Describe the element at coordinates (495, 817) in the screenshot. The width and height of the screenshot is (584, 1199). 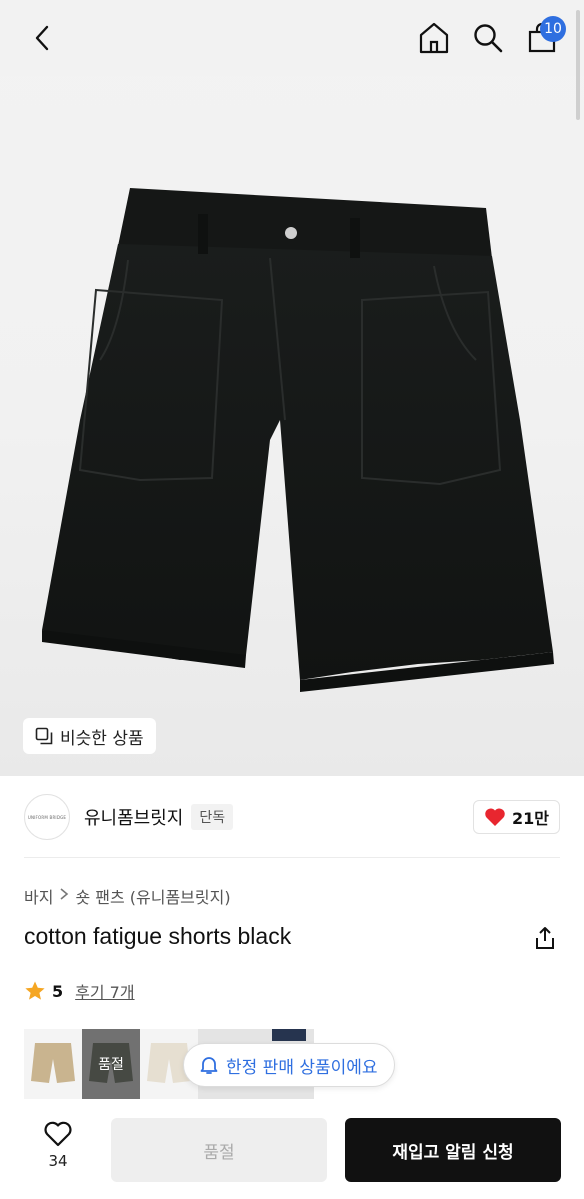
I see `heart-filled-icon` at that location.